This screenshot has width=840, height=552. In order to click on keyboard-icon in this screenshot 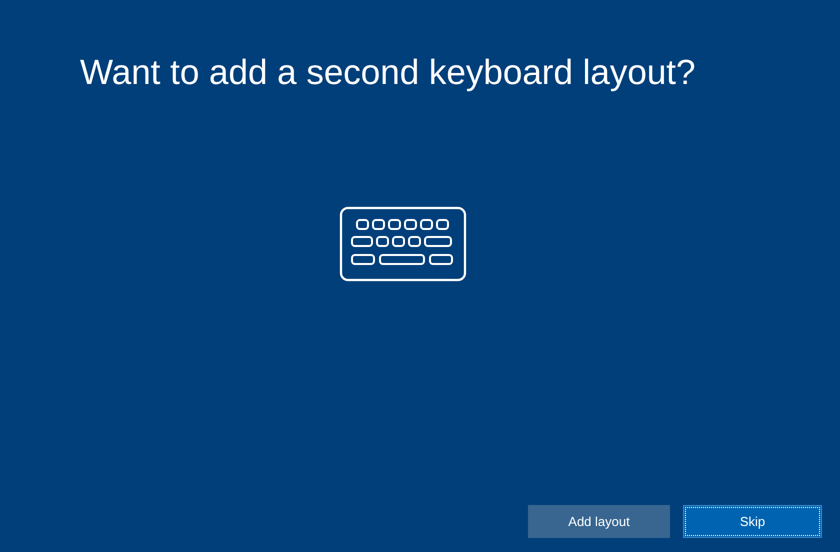, I will do `click(403, 244)`.